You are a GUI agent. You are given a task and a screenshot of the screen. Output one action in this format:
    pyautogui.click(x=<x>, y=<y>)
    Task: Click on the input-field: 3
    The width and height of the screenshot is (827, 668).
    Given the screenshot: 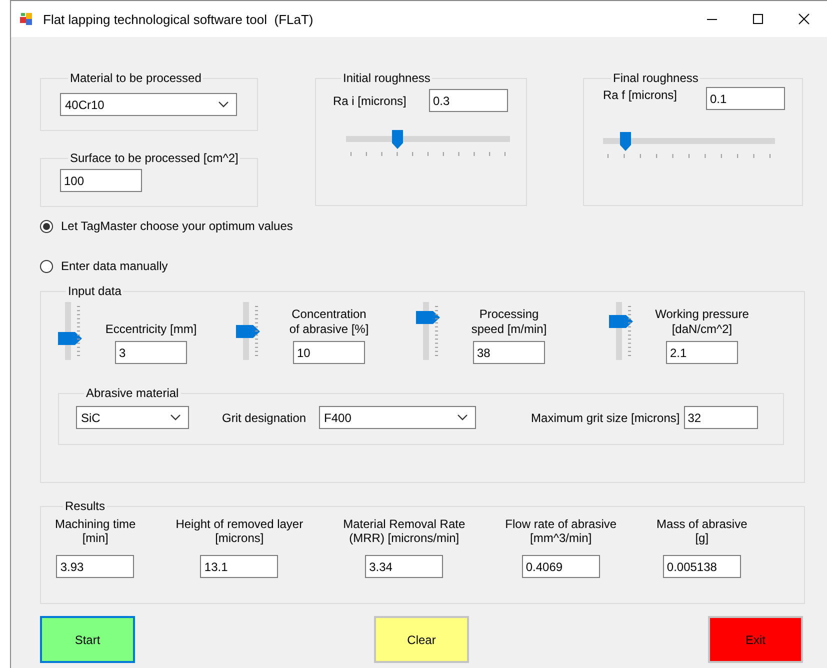 What is the action you would take?
    pyautogui.click(x=151, y=352)
    